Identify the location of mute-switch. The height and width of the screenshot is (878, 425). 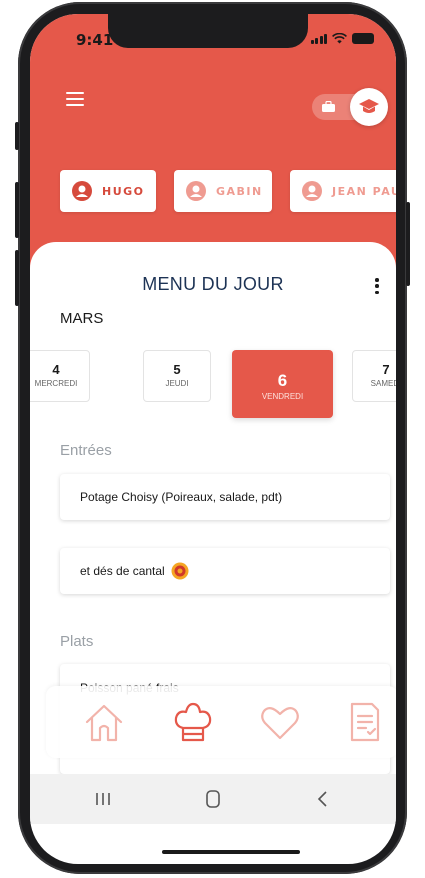
(17, 136).